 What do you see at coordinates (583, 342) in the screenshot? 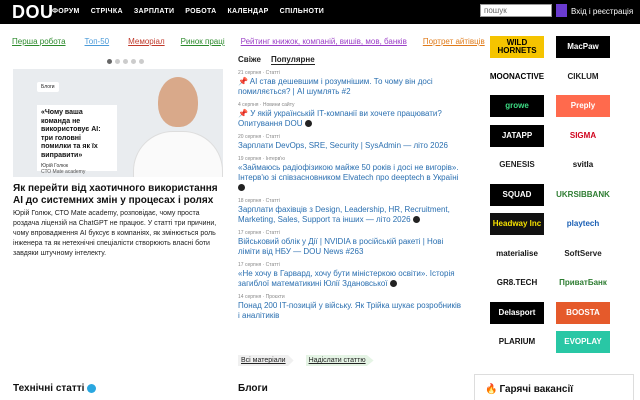
I see `company-logo: EVOPLAY` at bounding box center [583, 342].